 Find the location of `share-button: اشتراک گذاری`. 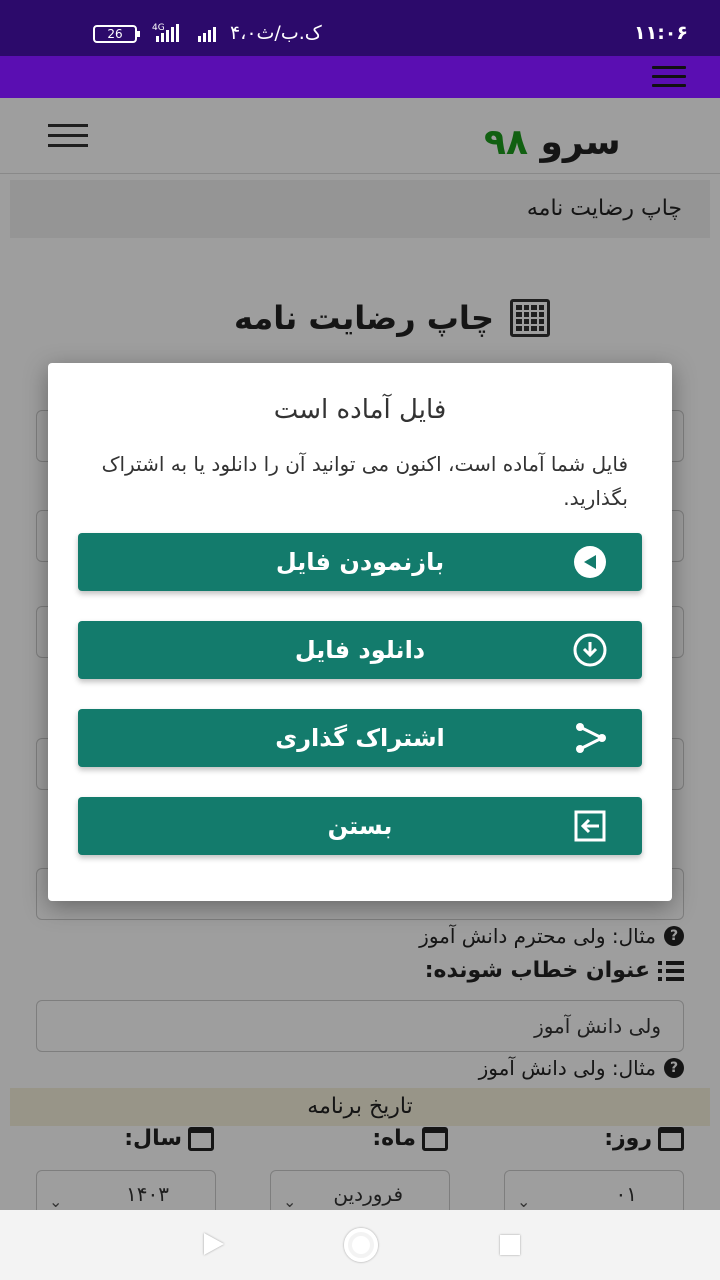

share-button: اشتراک گذاری is located at coordinates (360, 738).